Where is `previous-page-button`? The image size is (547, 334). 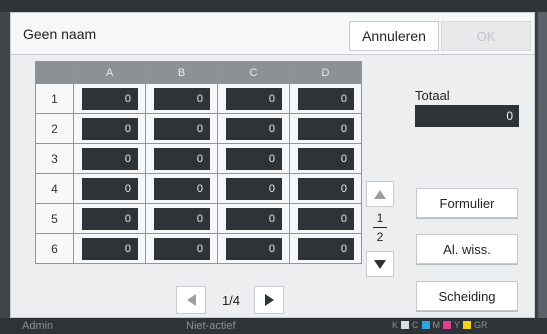
previous-page-button is located at coordinates (191, 300).